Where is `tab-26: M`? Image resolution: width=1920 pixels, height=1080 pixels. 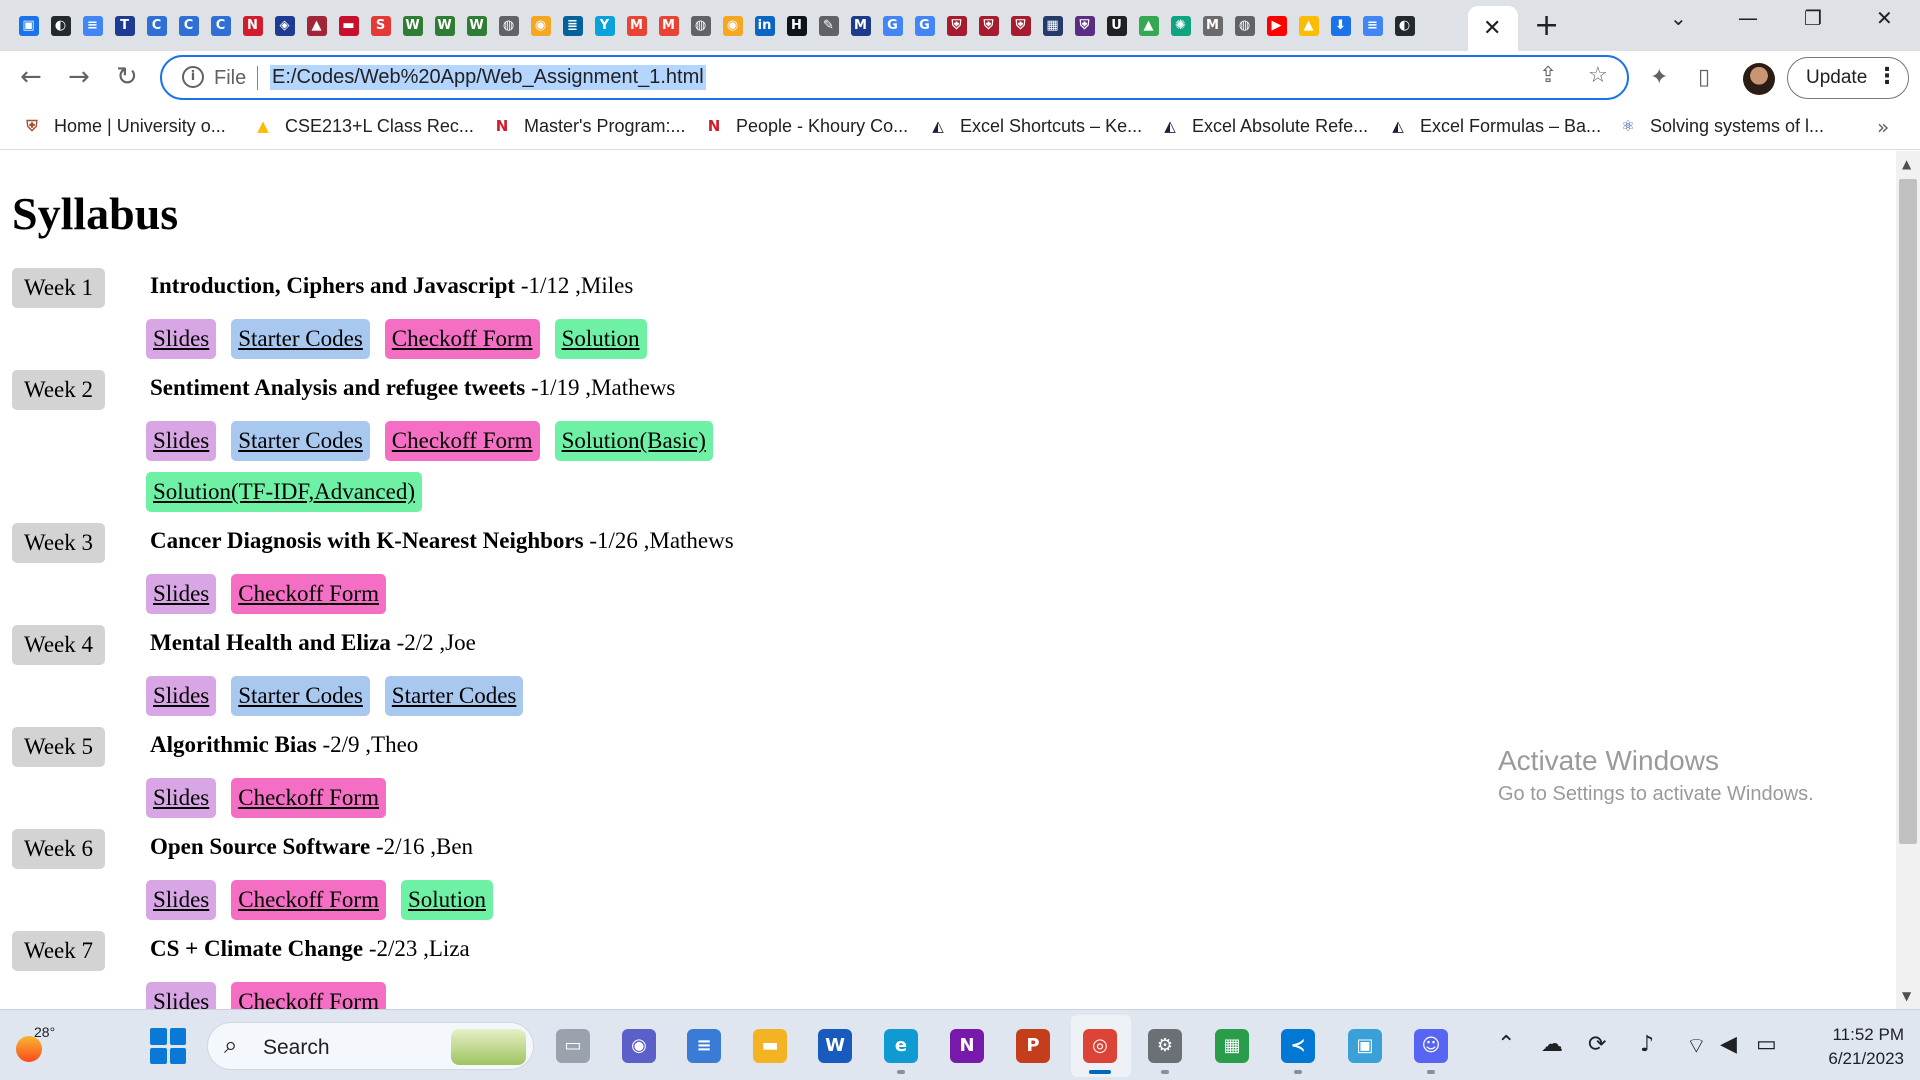
tab-26: M is located at coordinates (860, 25).